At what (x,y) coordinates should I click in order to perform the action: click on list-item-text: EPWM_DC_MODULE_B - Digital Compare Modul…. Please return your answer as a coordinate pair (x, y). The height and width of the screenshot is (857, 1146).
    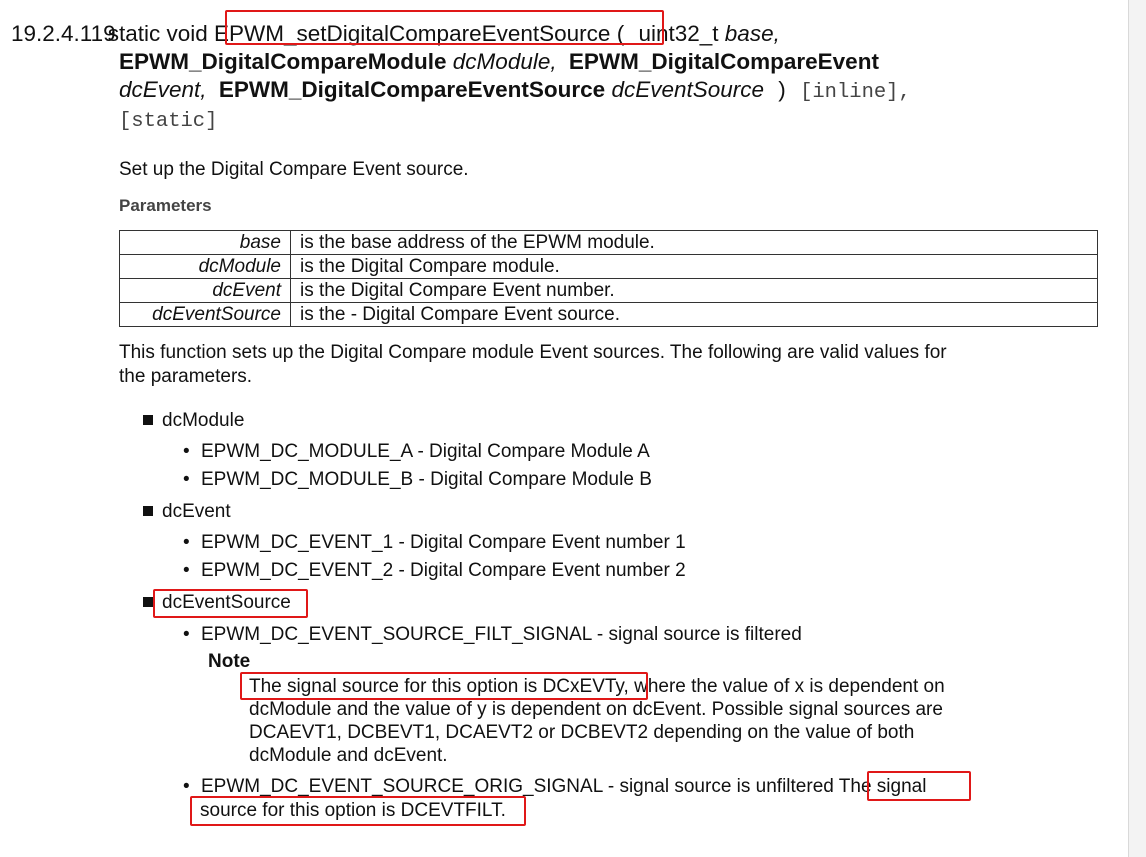
    Looking at the image, I should click on (426, 479).